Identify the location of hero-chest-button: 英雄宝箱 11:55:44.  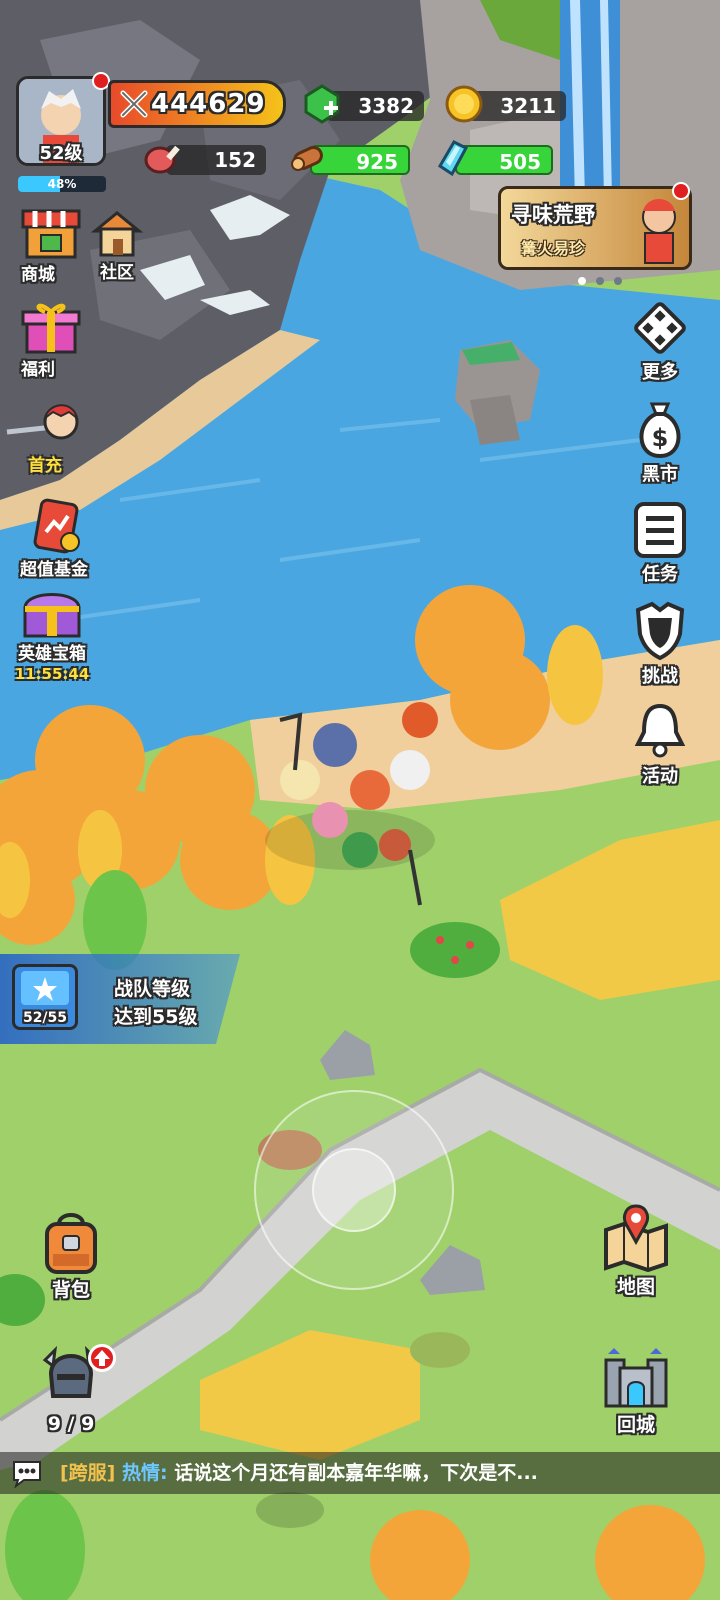
(52, 636).